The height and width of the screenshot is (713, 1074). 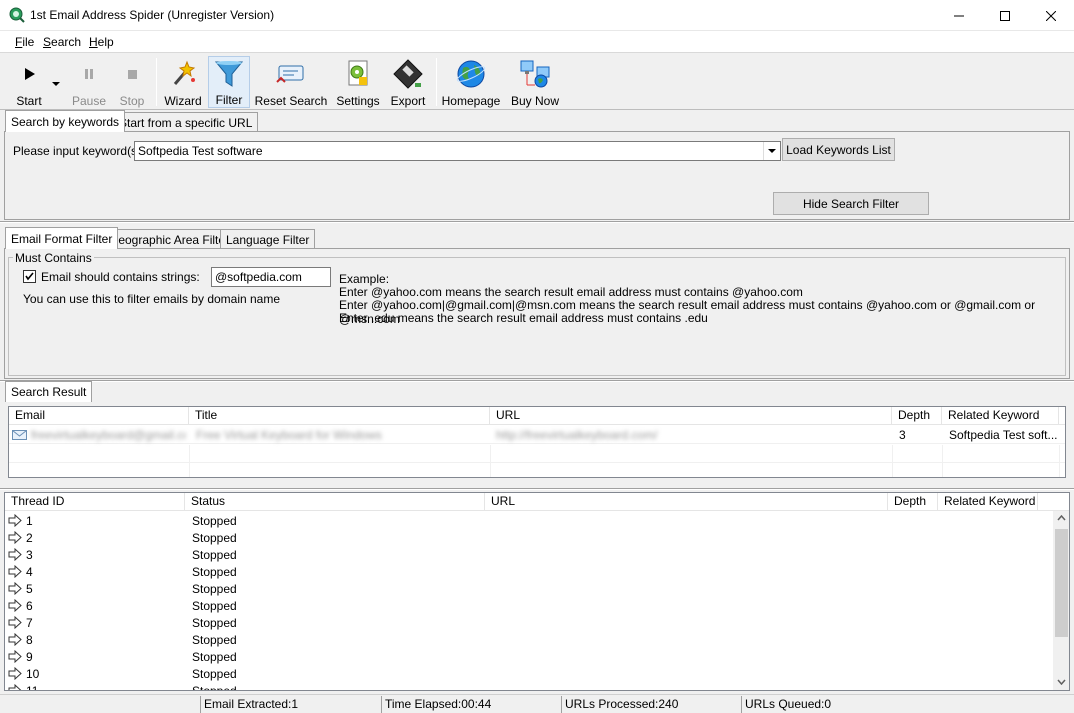 What do you see at coordinates (89, 74) in the screenshot?
I see `pause-icon` at bounding box center [89, 74].